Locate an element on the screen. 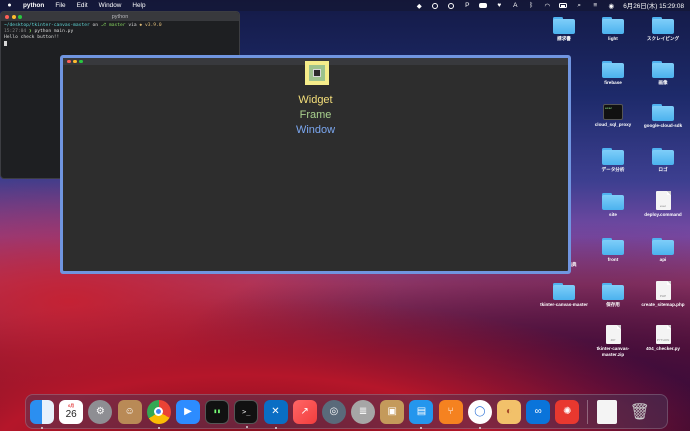 This screenshot has height=431, width=690. chrome-icon is located at coordinates (158, 414).